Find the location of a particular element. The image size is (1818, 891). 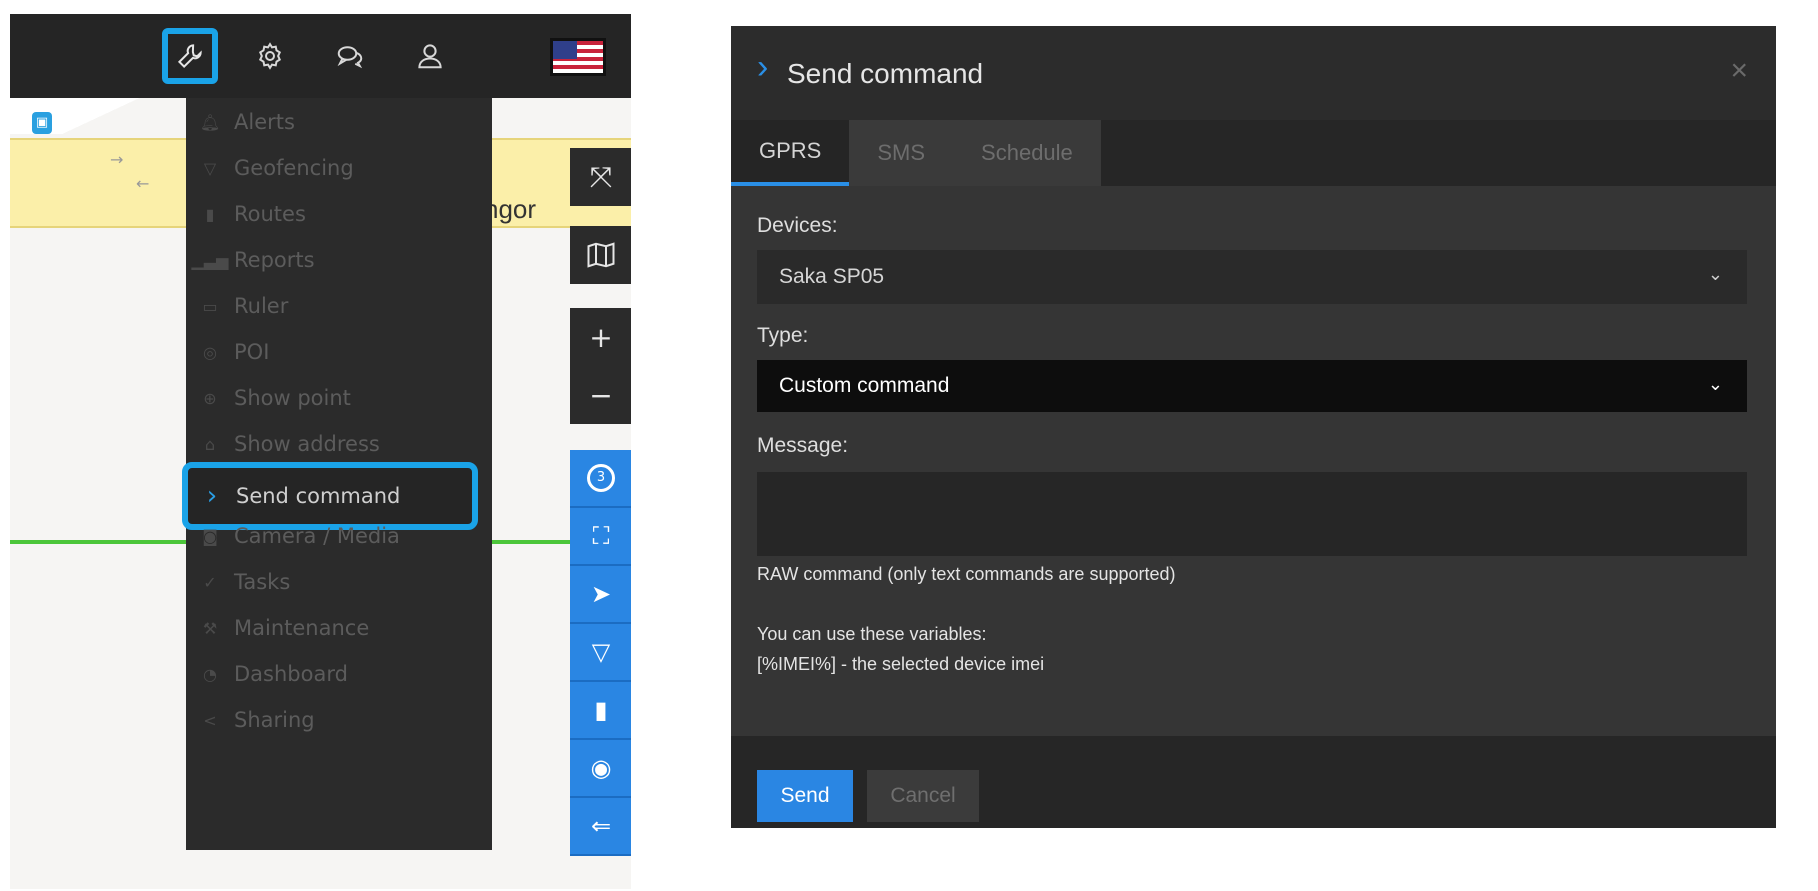

menu-item-camera-media: ◙ Camera / Media is located at coordinates (339, 536).